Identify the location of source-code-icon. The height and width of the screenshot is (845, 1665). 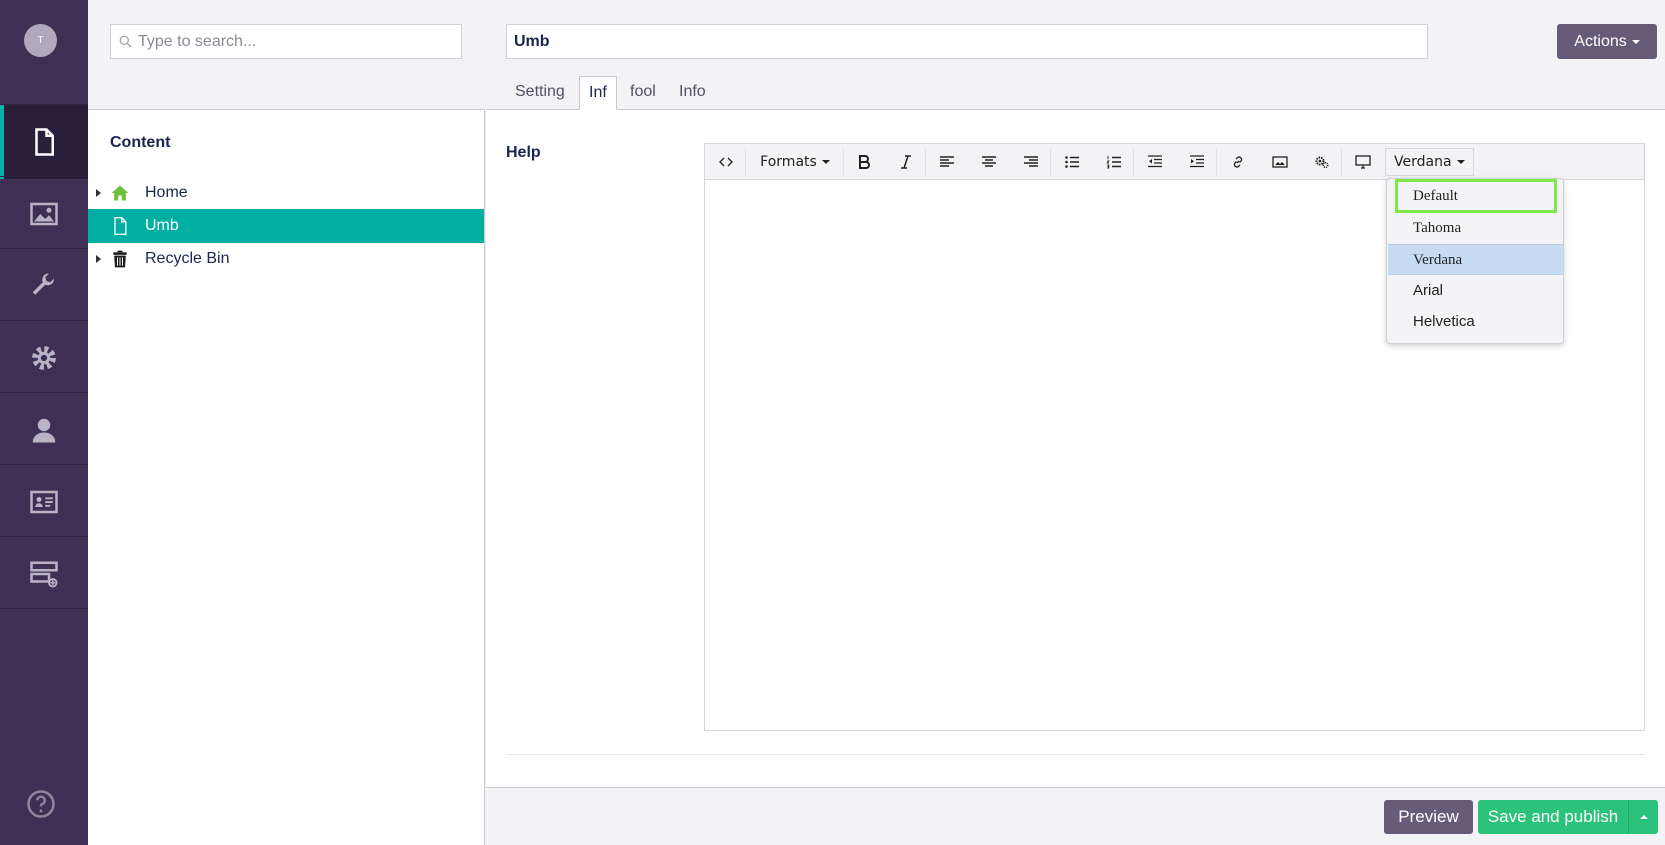
(726, 162).